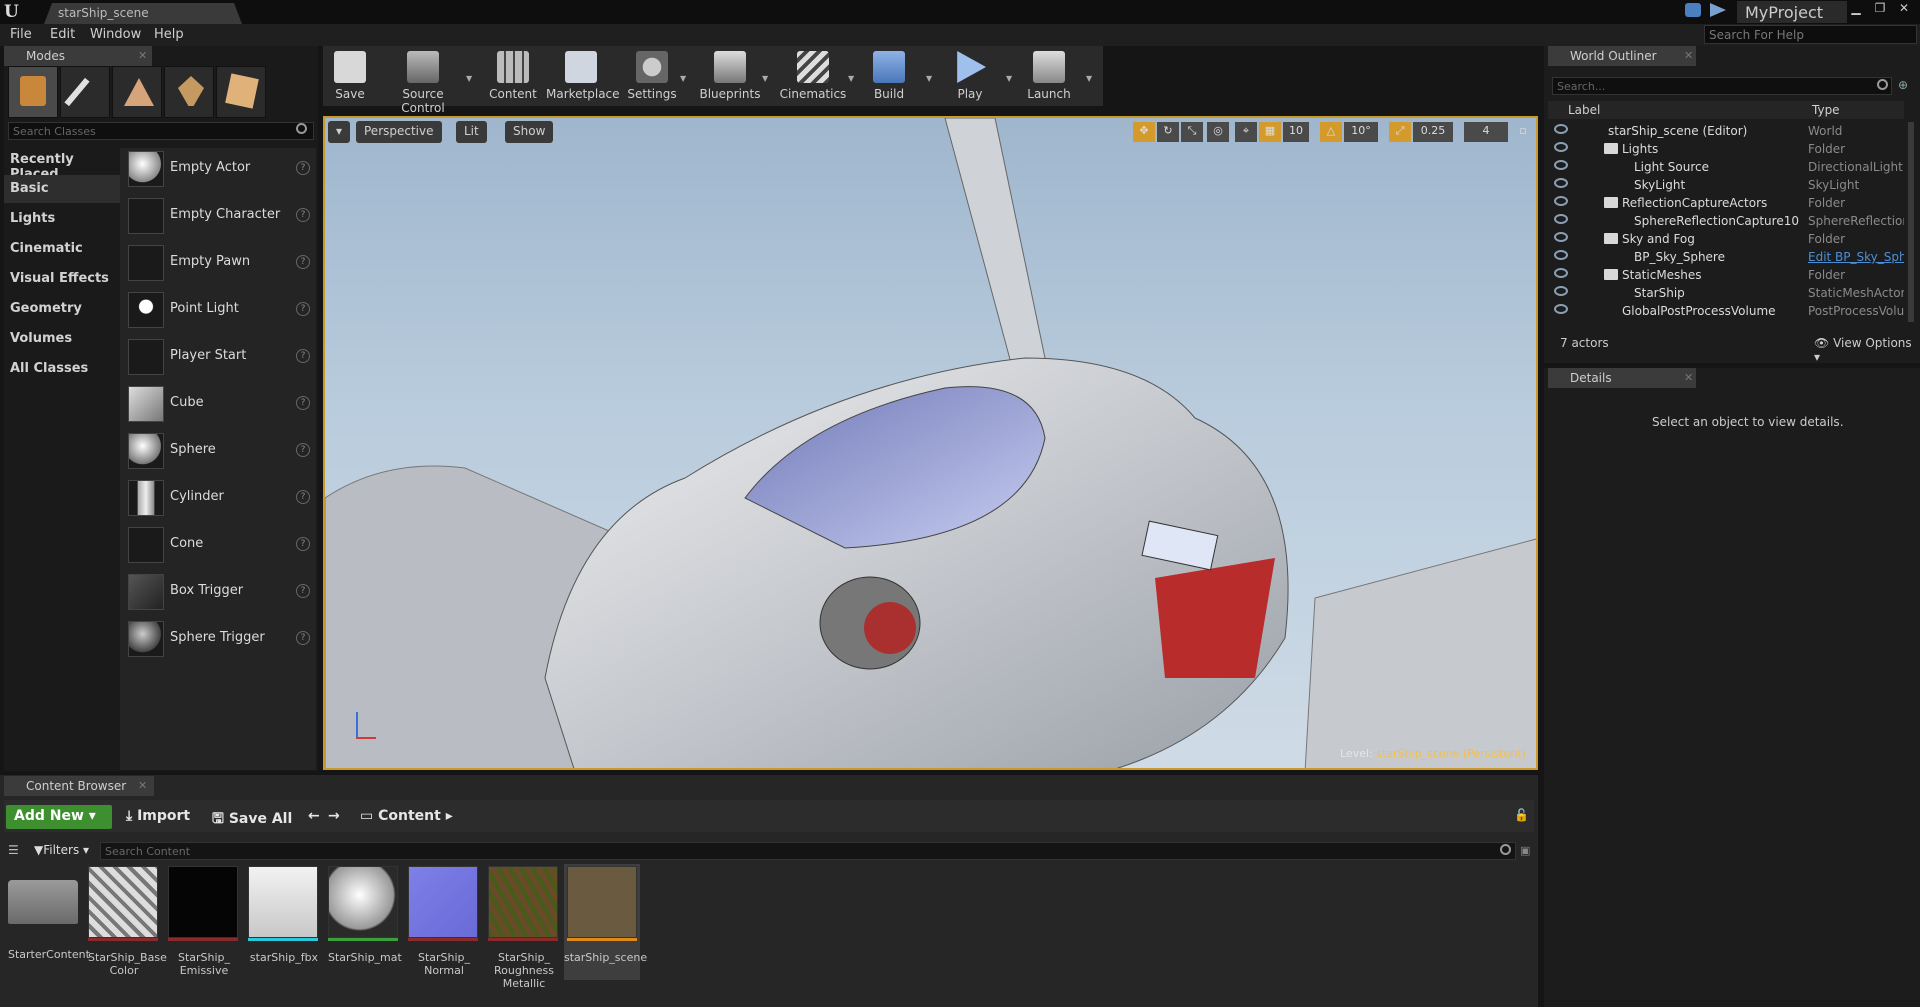 Image resolution: width=1920 pixels, height=1007 pixels. What do you see at coordinates (1727, 257) in the screenshot?
I see `table-row: BP_Sky_Sphere Edit BP_Sky_Sph` at bounding box center [1727, 257].